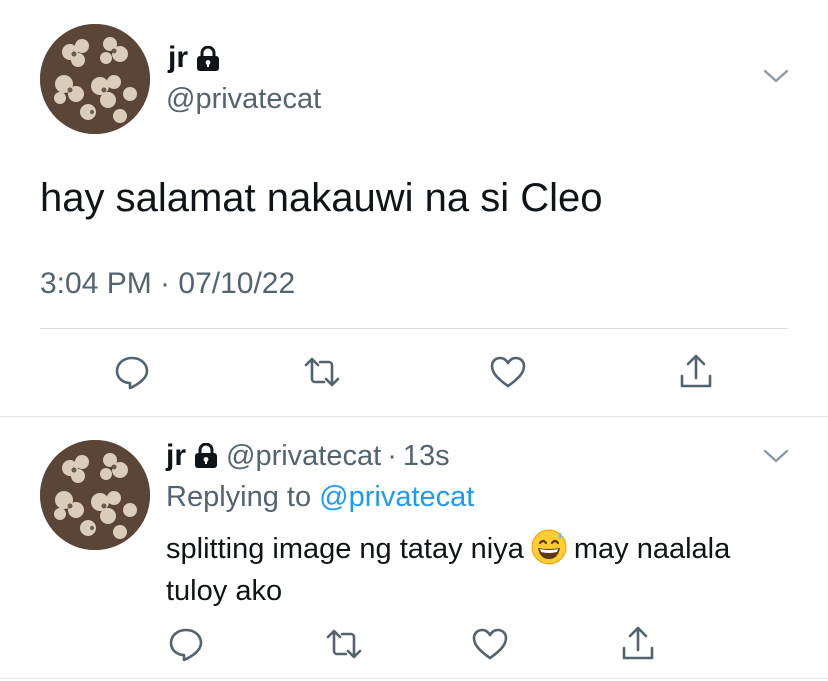  I want to click on tweet-time-ago: 13s, so click(426, 456).